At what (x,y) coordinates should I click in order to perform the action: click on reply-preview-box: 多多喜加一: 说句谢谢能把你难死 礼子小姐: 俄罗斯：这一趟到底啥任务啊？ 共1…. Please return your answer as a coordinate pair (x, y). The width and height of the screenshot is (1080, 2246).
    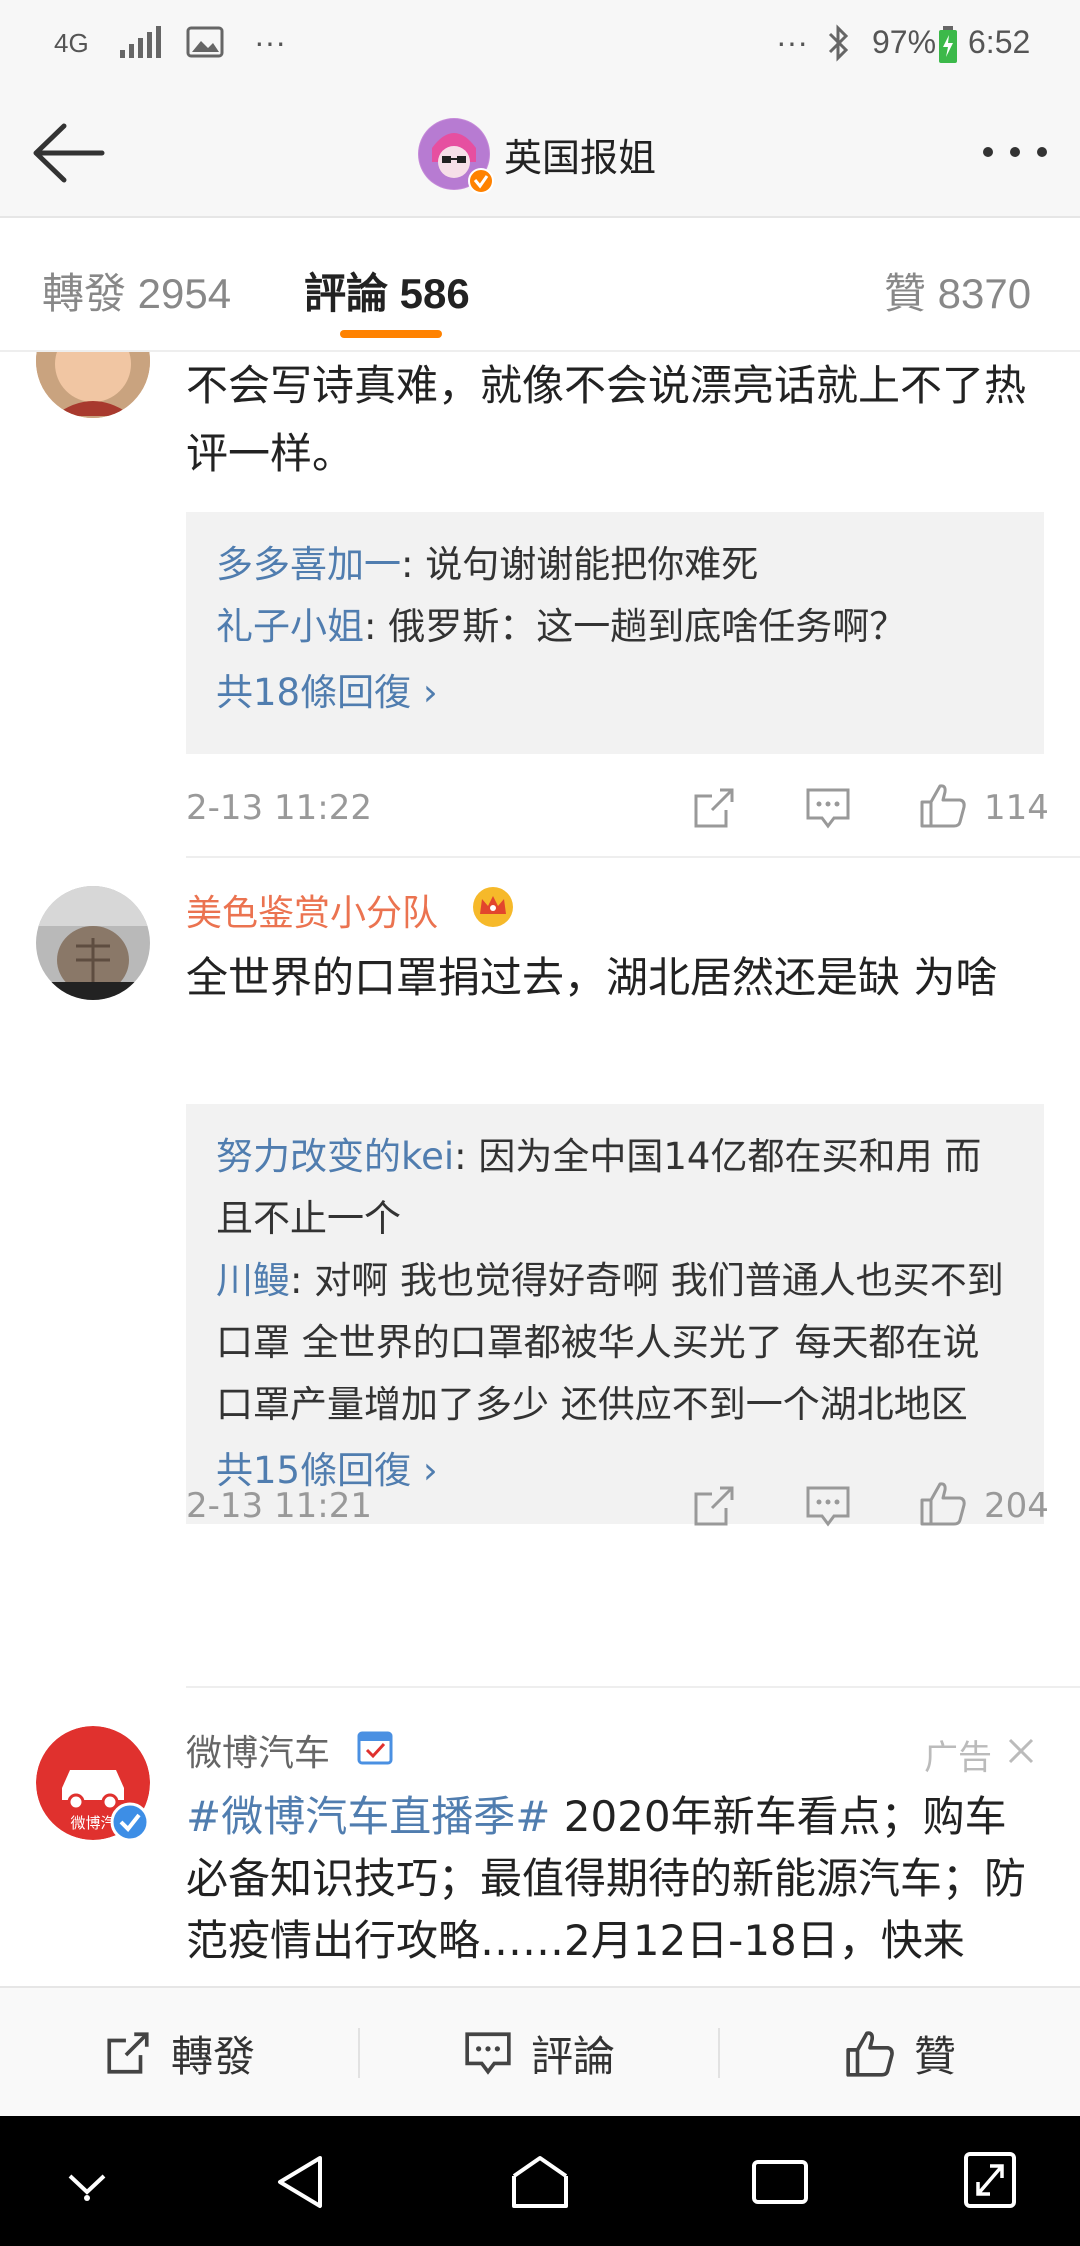
    Looking at the image, I should click on (615, 633).